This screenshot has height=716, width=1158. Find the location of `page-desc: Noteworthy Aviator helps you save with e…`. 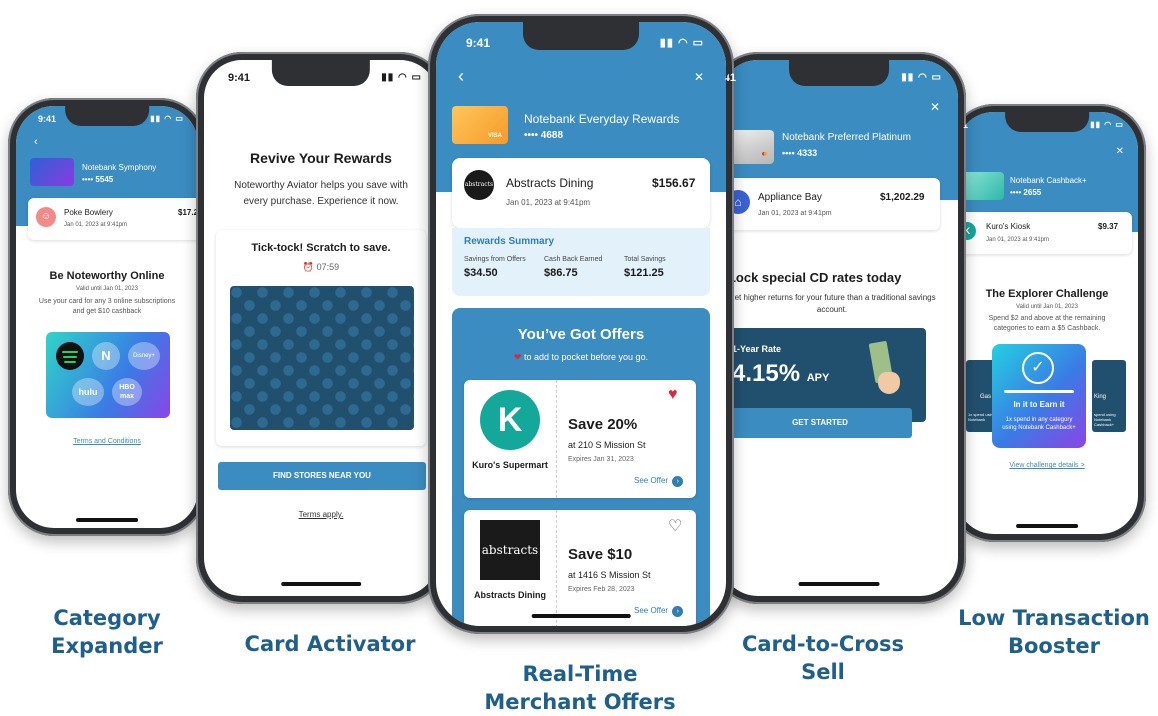

page-desc: Noteworthy Aviator helps you save with e… is located at coordinates (321, 193).